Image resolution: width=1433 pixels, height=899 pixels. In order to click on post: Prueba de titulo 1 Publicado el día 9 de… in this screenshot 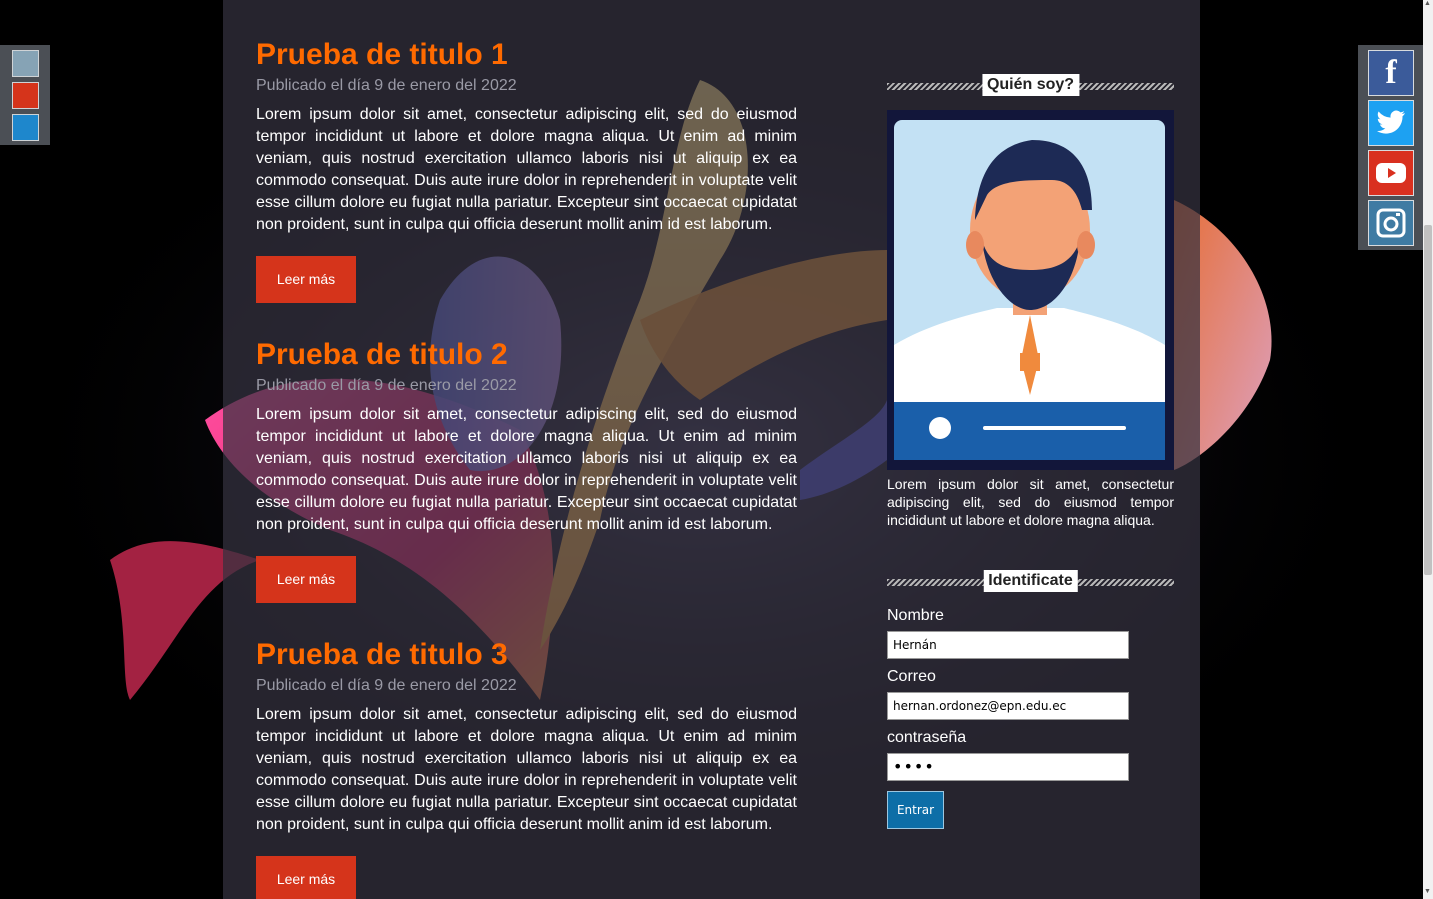, I will do `click(526, 170)`.